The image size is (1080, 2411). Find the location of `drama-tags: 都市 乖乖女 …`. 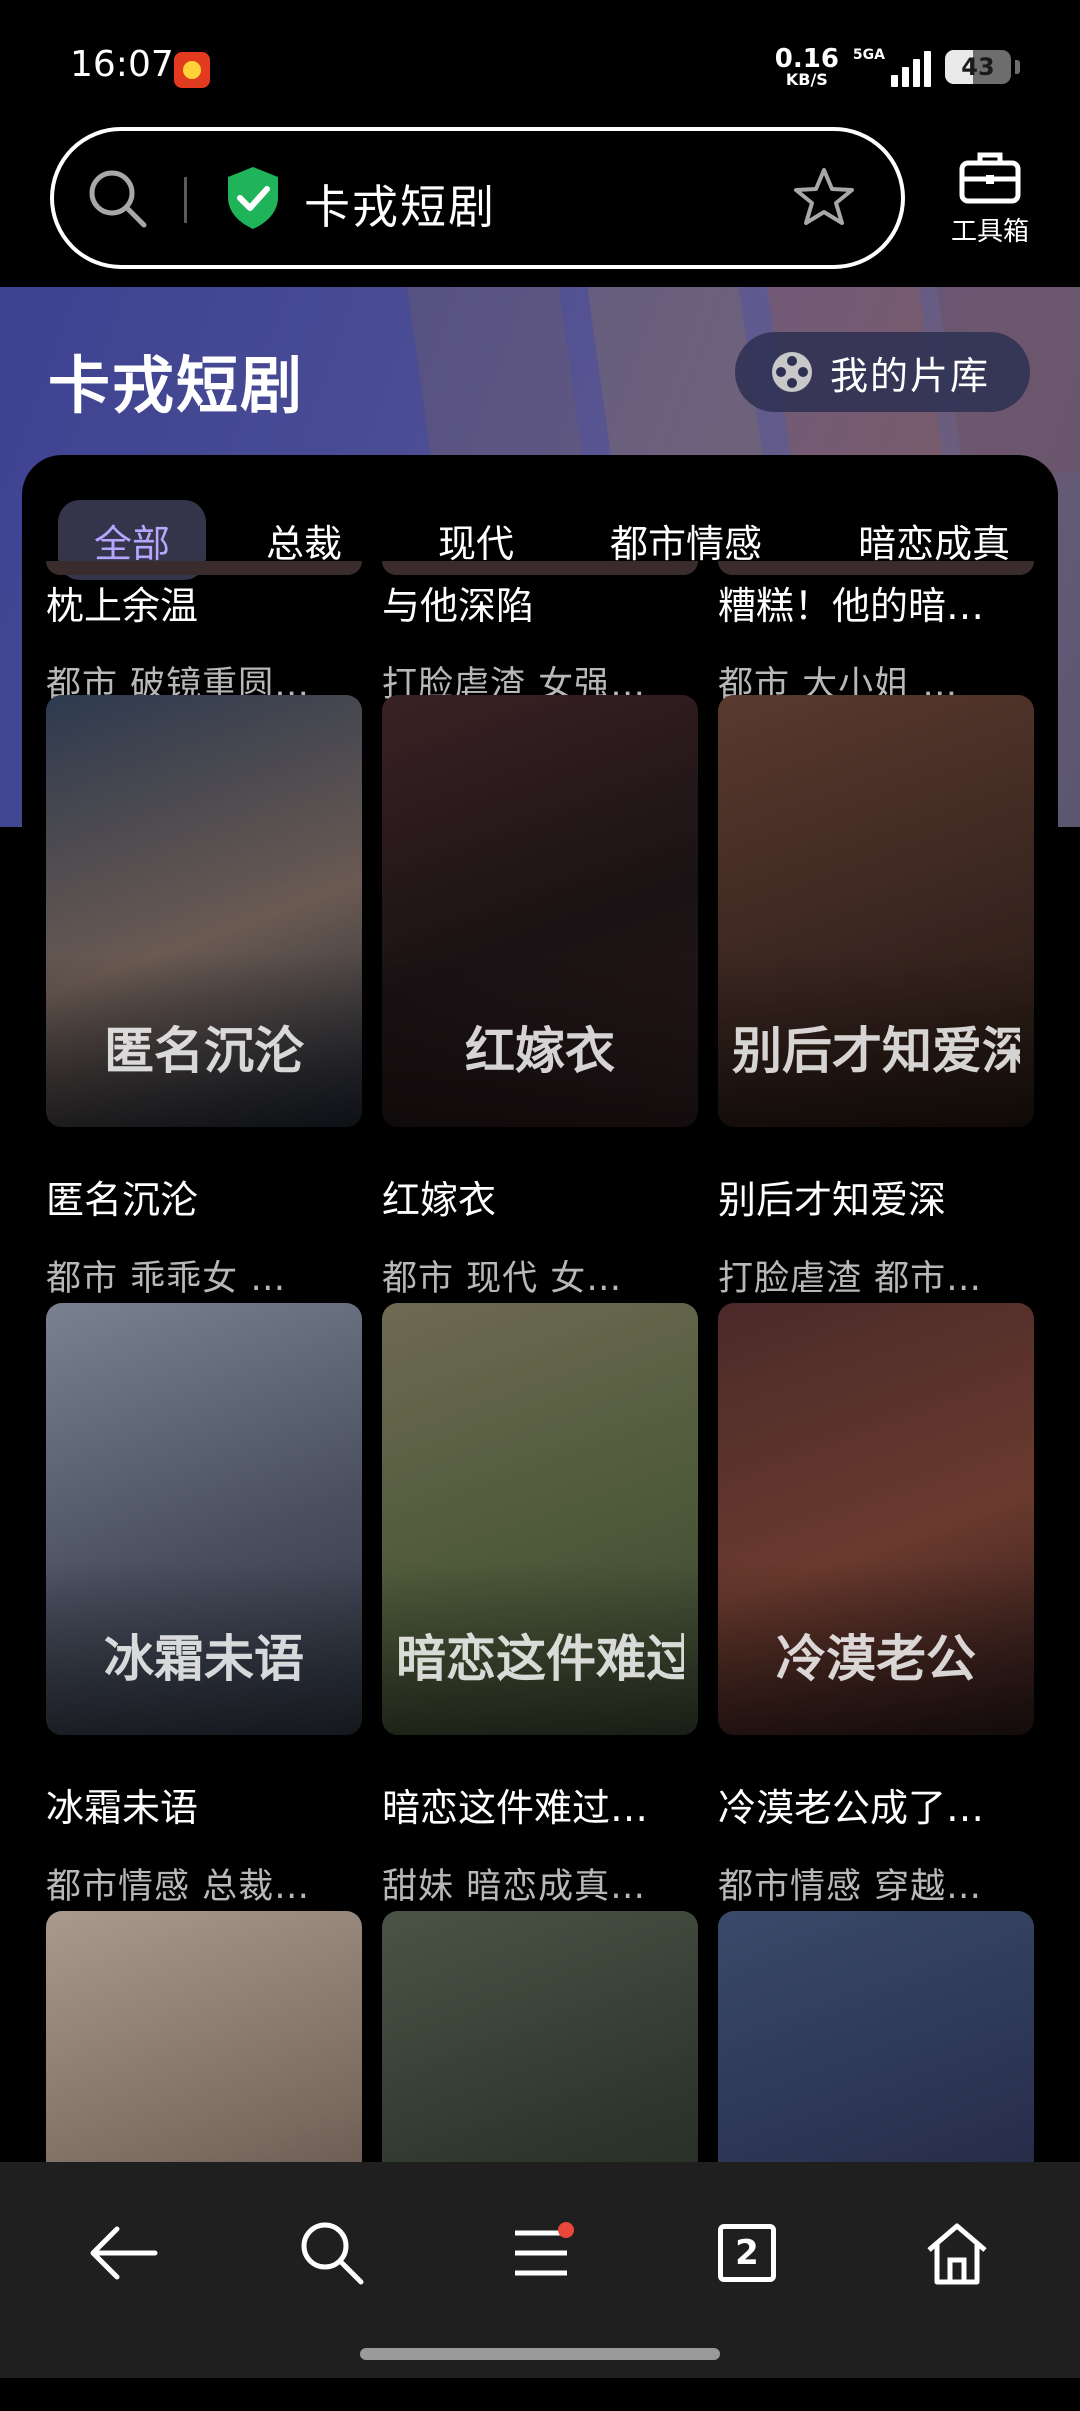

drama-tags: 都市 乖乖女 … is located at coordinates (166, 1279).